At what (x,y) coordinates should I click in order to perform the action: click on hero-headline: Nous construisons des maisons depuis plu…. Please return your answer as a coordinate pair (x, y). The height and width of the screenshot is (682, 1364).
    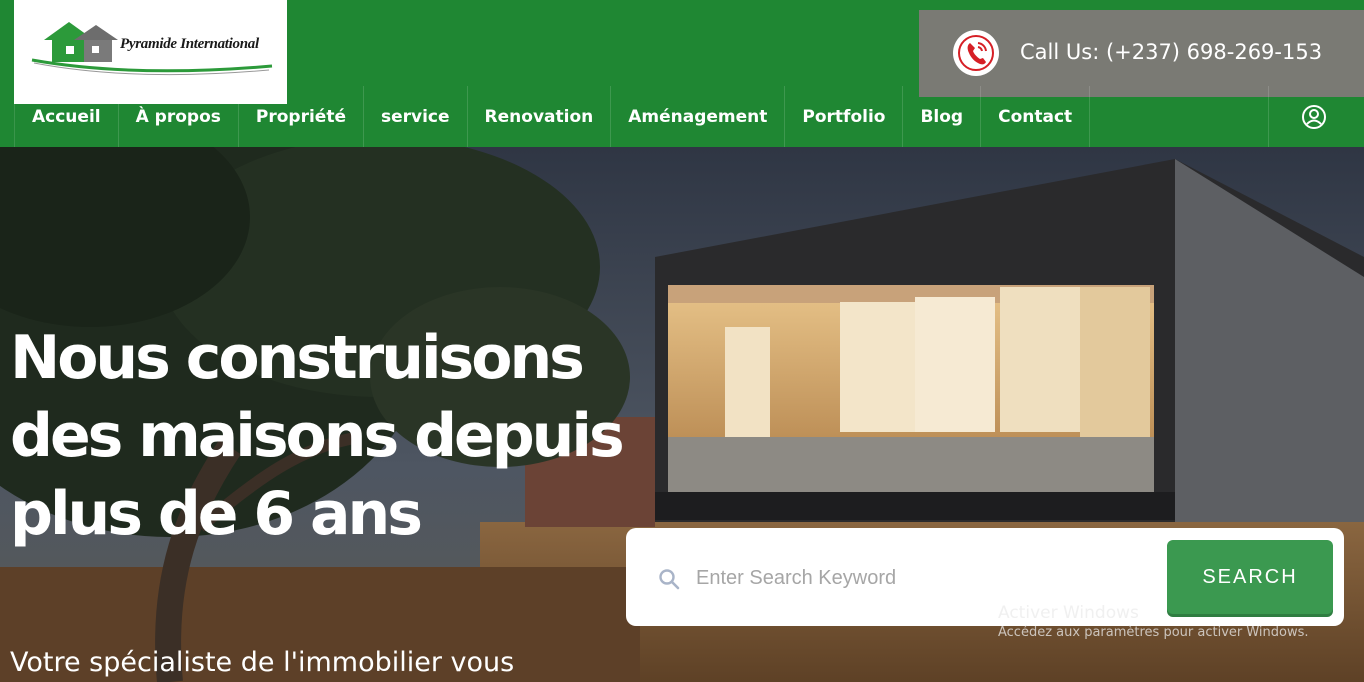
    Looking at the image, I should click on (317, 436).